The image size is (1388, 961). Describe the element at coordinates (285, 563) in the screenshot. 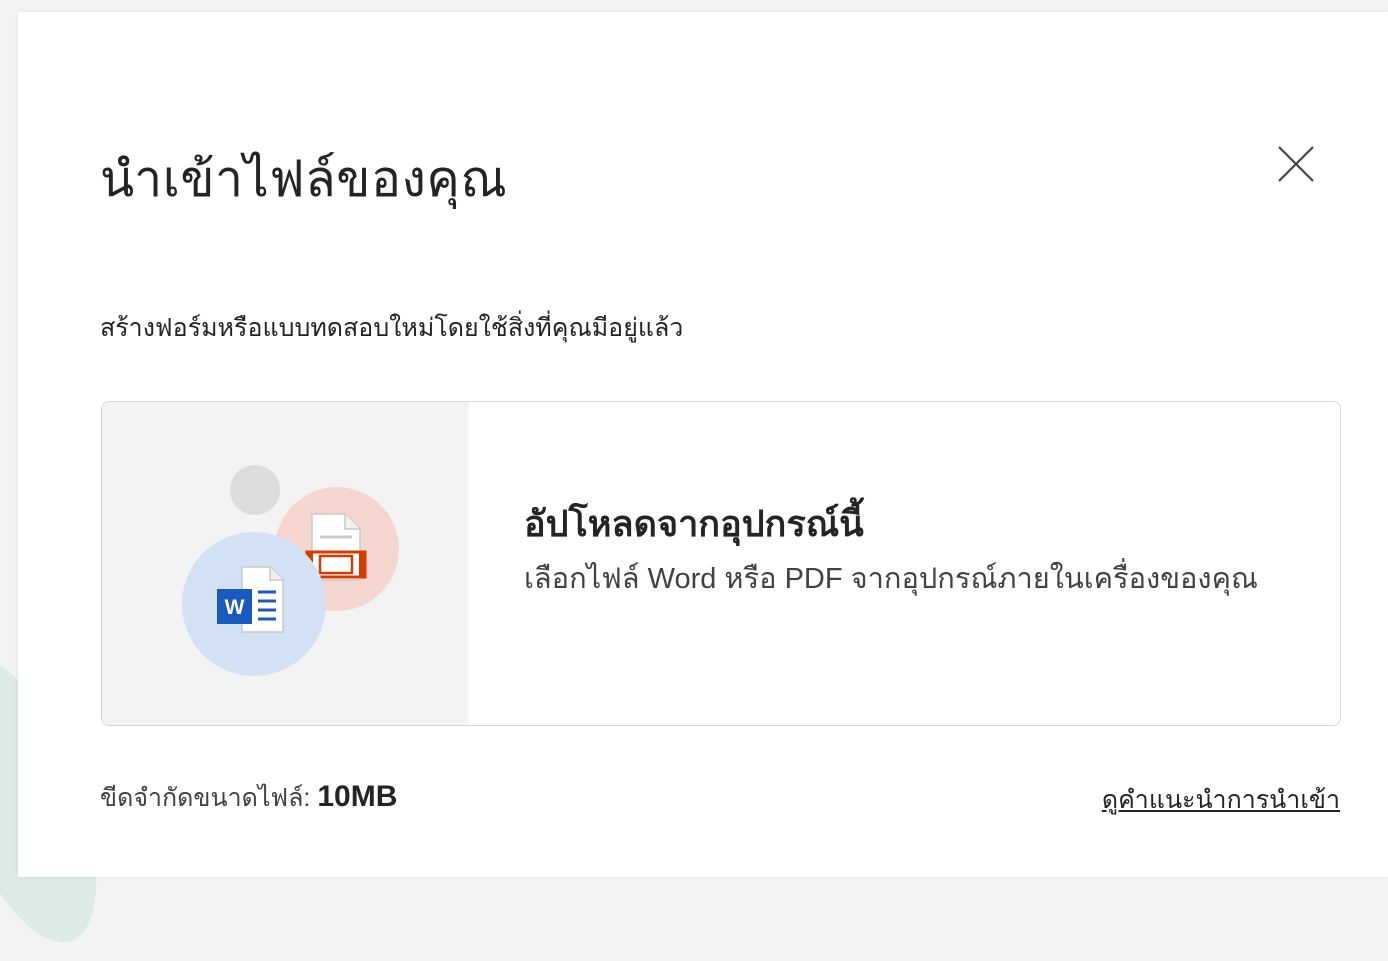

I see `upload-illustration: W` at that location.